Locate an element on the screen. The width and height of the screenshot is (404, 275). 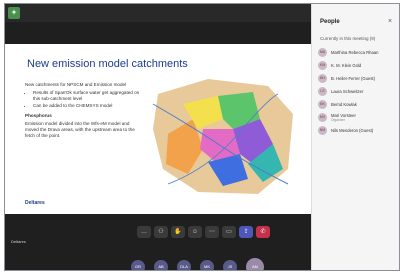
participant-tile: AB is located at coordinates (161, 265).